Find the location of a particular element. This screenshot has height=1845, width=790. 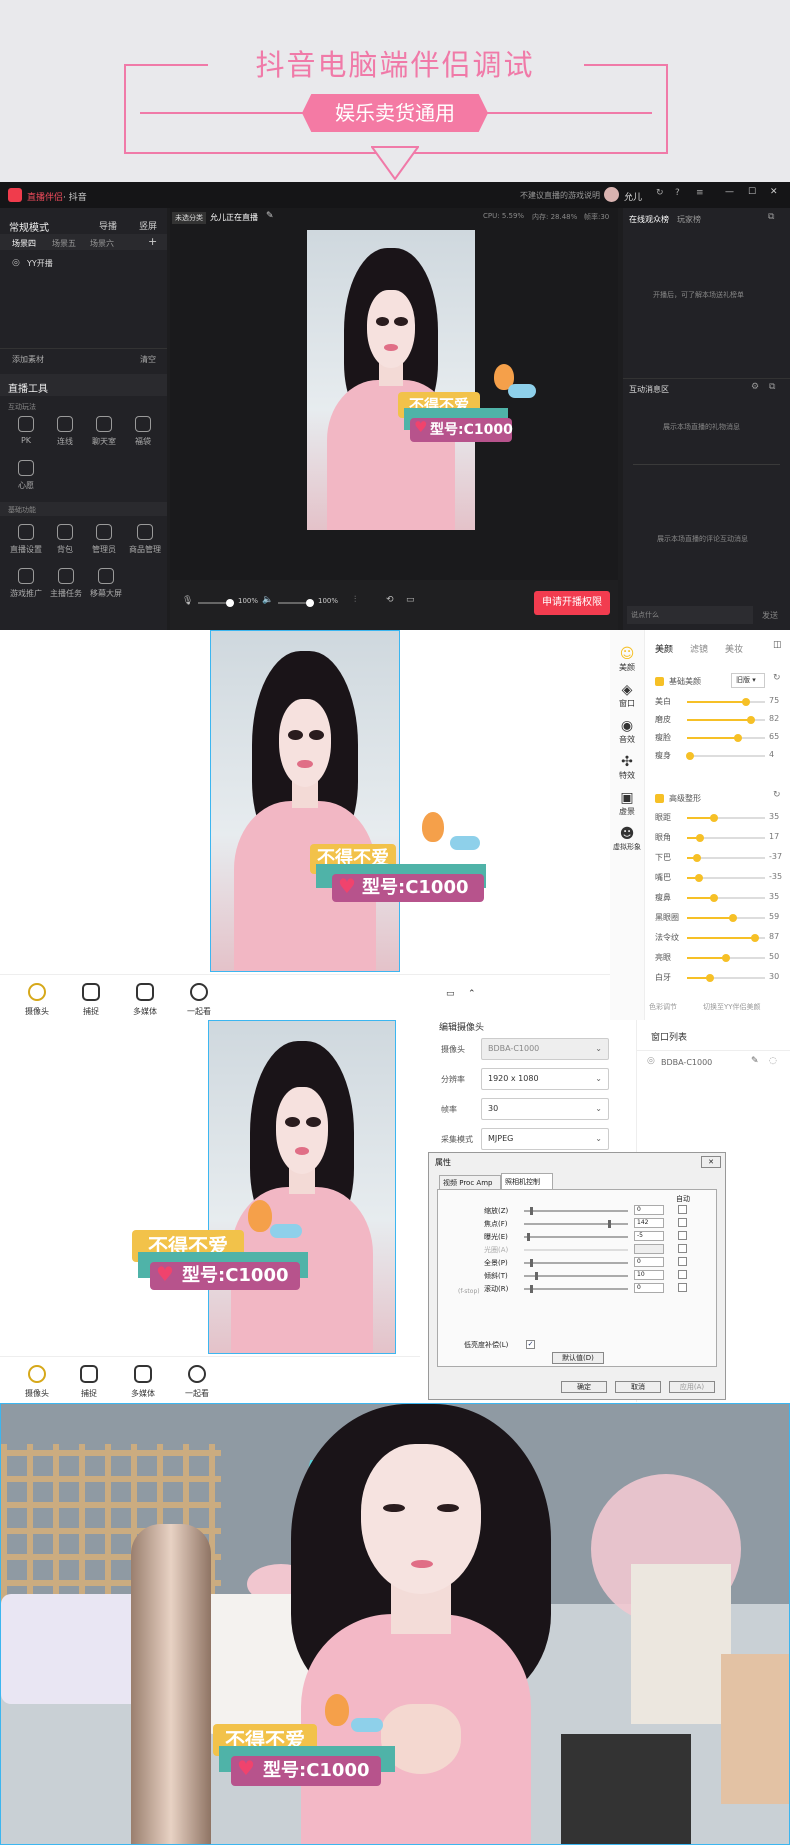

mic-knob is located at coordinates (230, 603).